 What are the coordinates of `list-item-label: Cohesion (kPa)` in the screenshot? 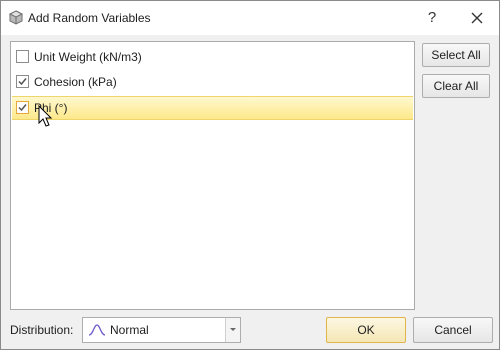 It's located at (75, 82).